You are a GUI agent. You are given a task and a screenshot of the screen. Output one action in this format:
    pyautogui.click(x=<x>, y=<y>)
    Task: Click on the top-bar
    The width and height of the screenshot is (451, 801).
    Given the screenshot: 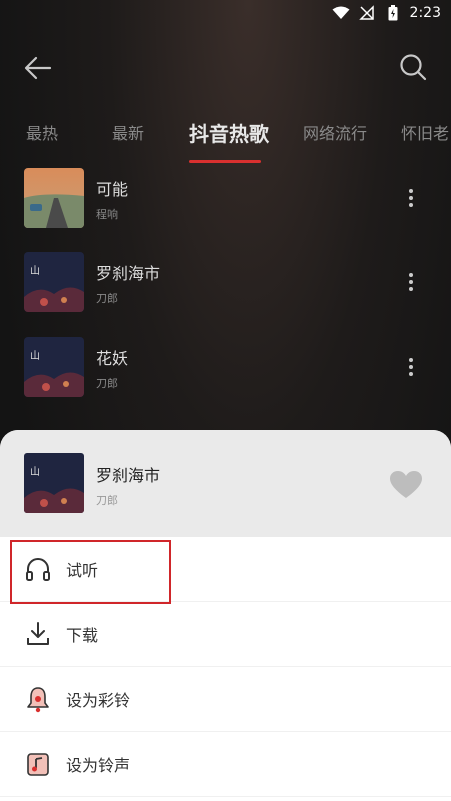 What is the action you would take?
    pyautogui.click(x=225, y=67)
    